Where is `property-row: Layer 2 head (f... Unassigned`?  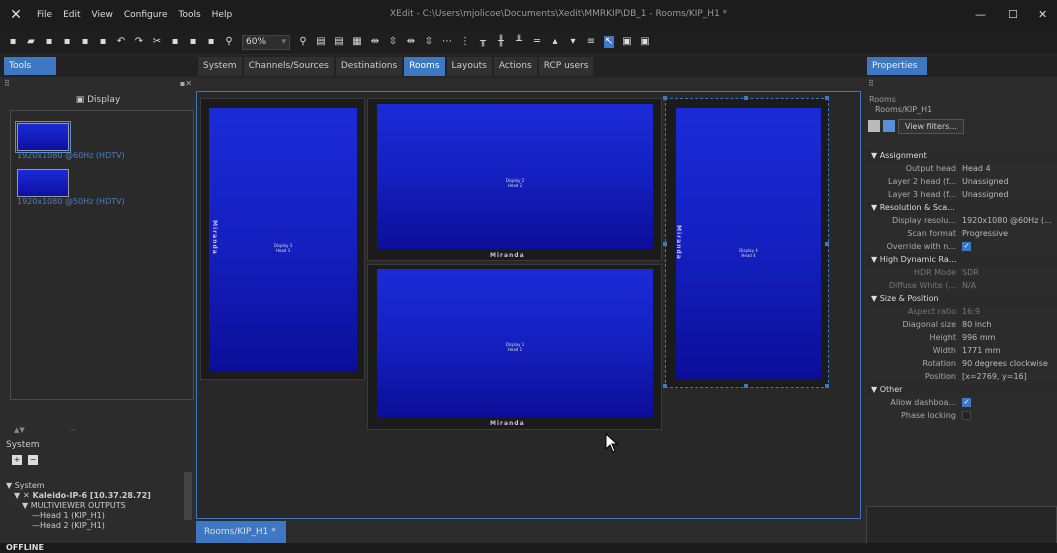
property-row: Layer 2 head (f... Unassigned is located at coordinates (962, 181).